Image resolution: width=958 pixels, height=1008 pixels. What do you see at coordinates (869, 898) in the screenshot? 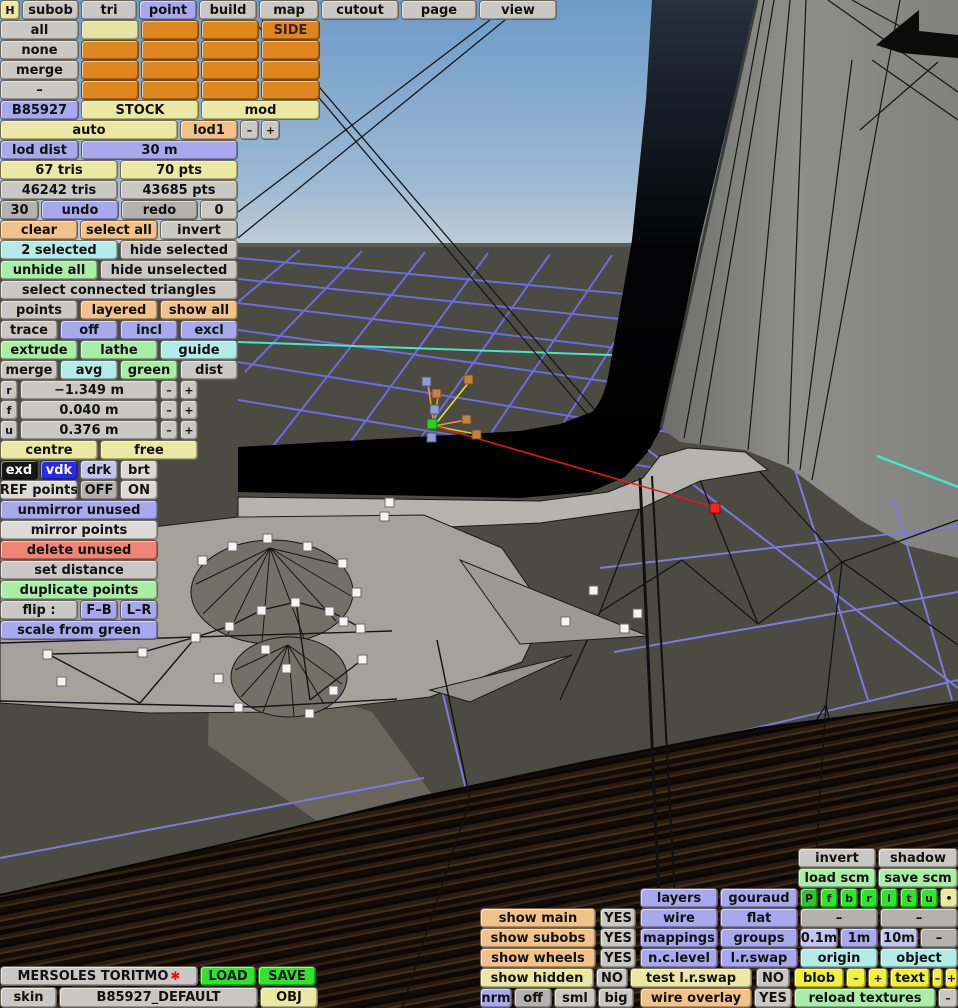
I see `btn-r: r` at bounding box center [869, 898].